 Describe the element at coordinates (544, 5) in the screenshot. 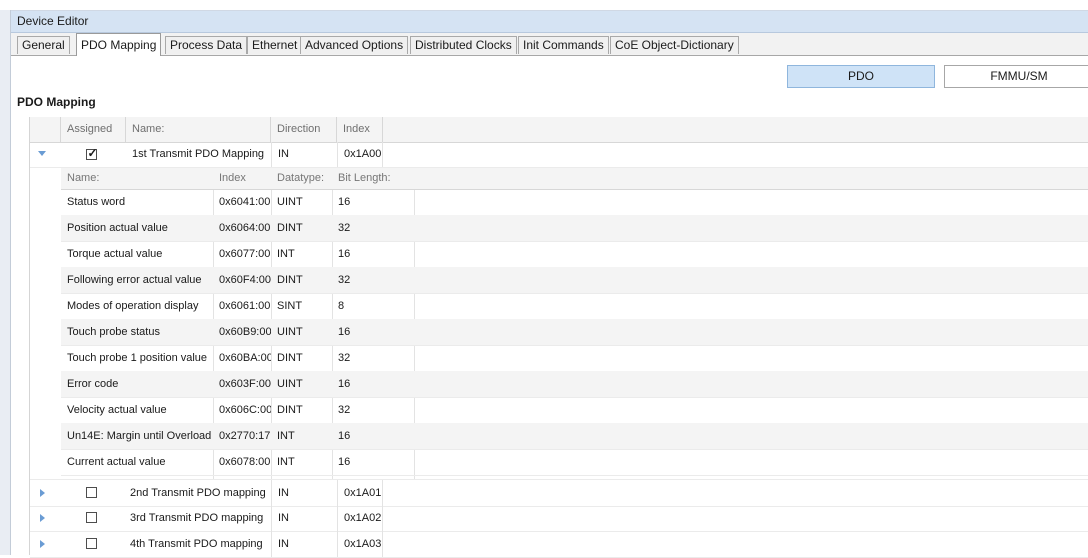

I see `top-strip` at that location.